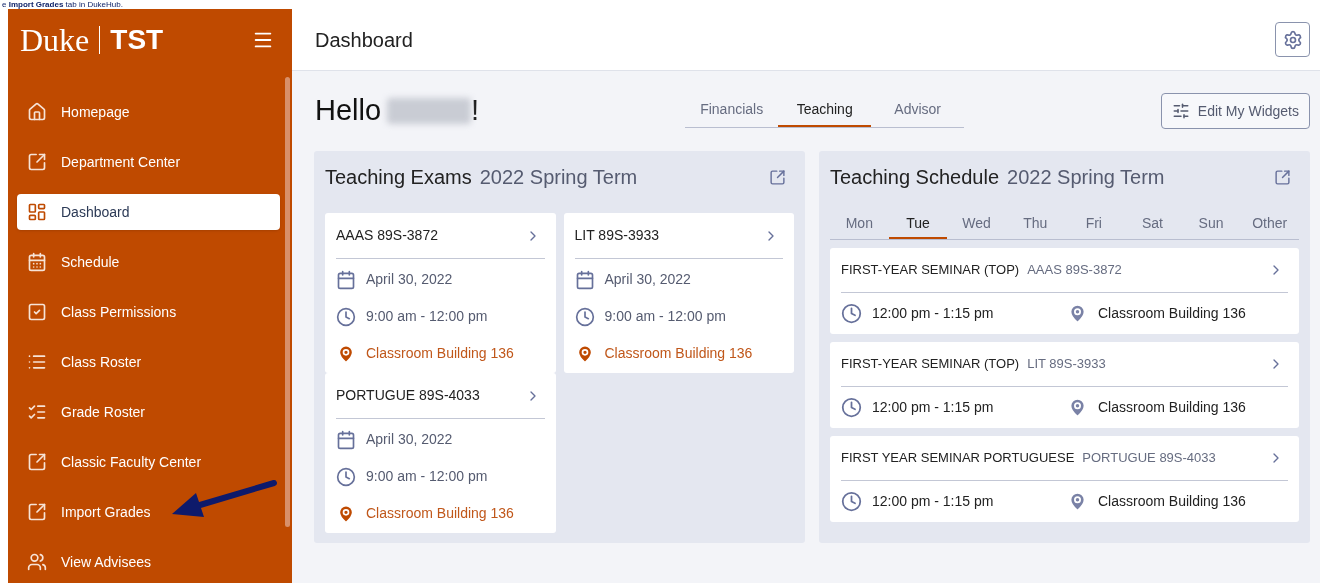  What do you see at coordinates (37, 212) in the screenshot?
I see `dashboard-icon` at bounding box center [37, 212].